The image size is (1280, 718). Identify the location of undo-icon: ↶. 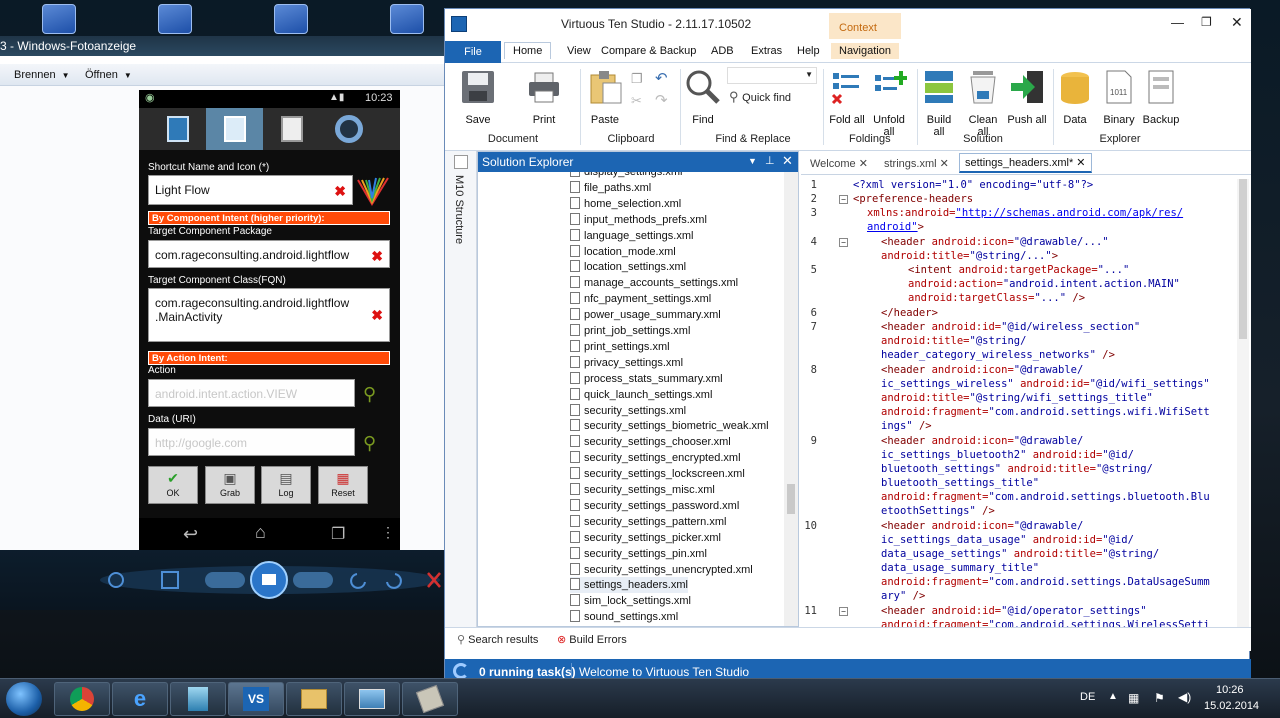
(661, 78).